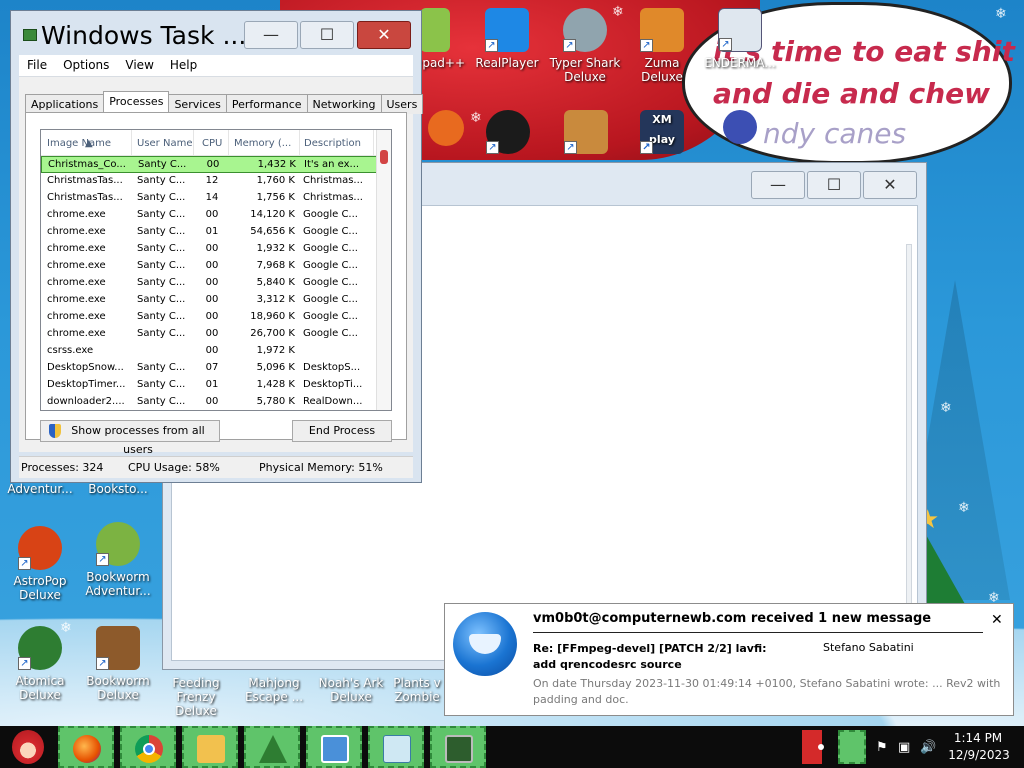  What do you see at coordinates (740, 129) in the screenshot?
I see `desktop-icon-blue-ball` at bounding box center [740, 129].